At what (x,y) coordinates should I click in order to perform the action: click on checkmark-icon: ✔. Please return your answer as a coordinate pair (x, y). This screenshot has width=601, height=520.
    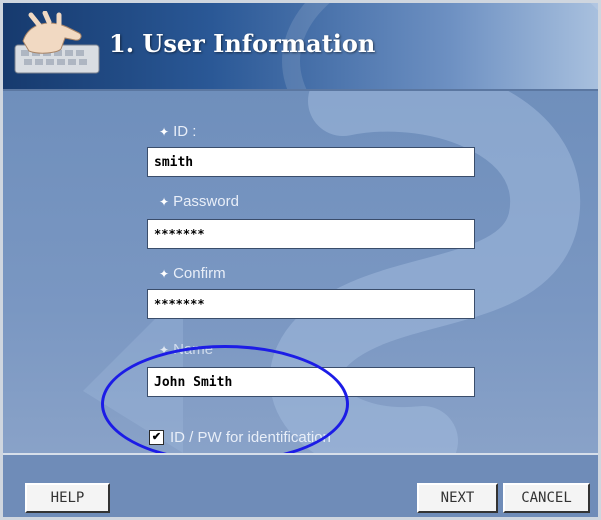
    Looking at the image, I should click on (156, 437).